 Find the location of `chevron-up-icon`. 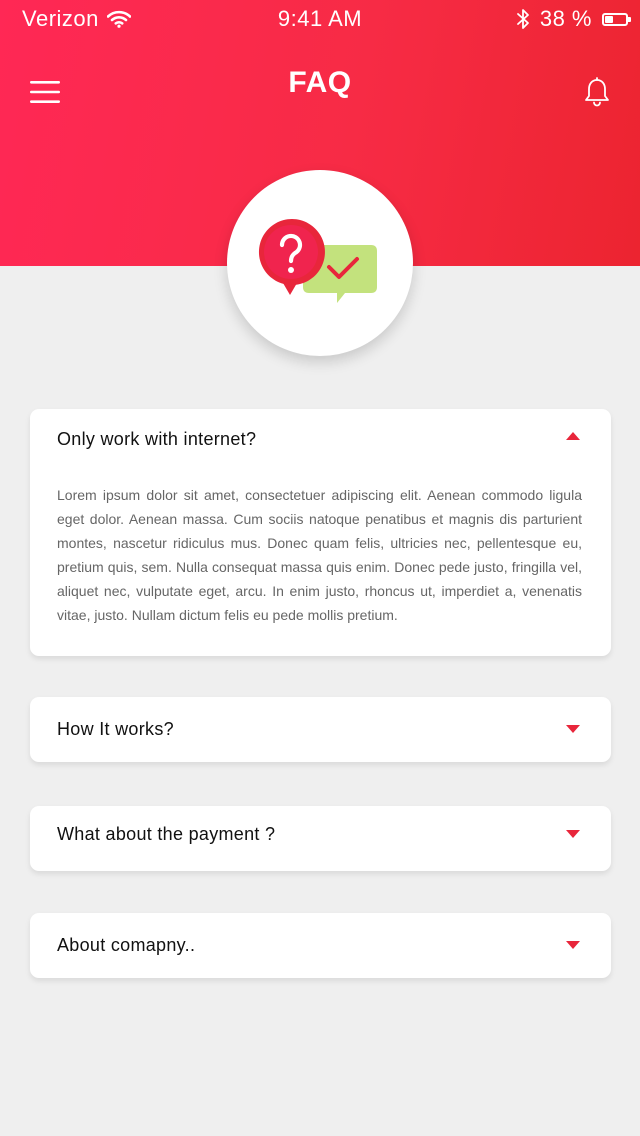

chevron-up-icon is located at coordinates (573, 436).